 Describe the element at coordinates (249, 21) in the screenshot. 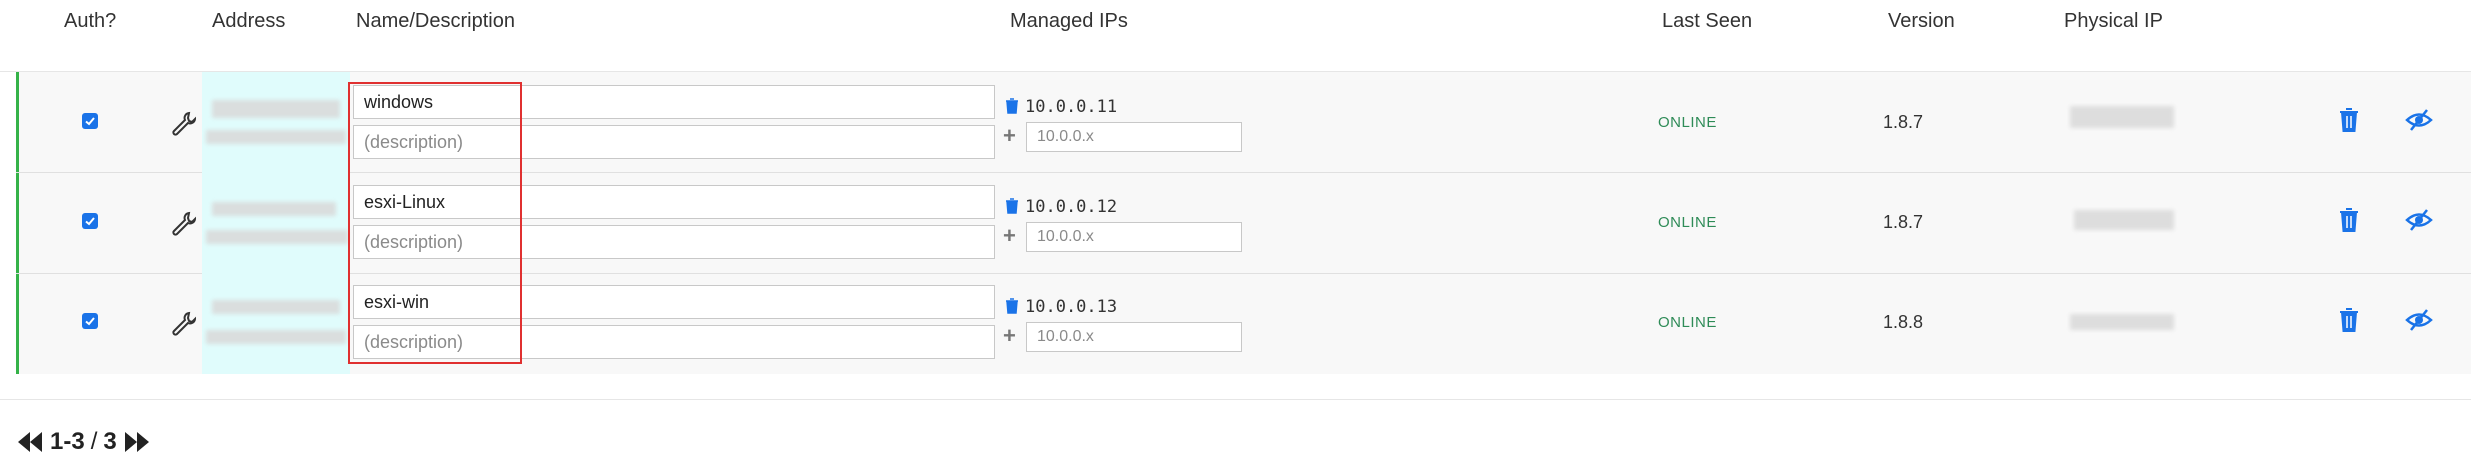

I see `col-header-address: Address` at that location.